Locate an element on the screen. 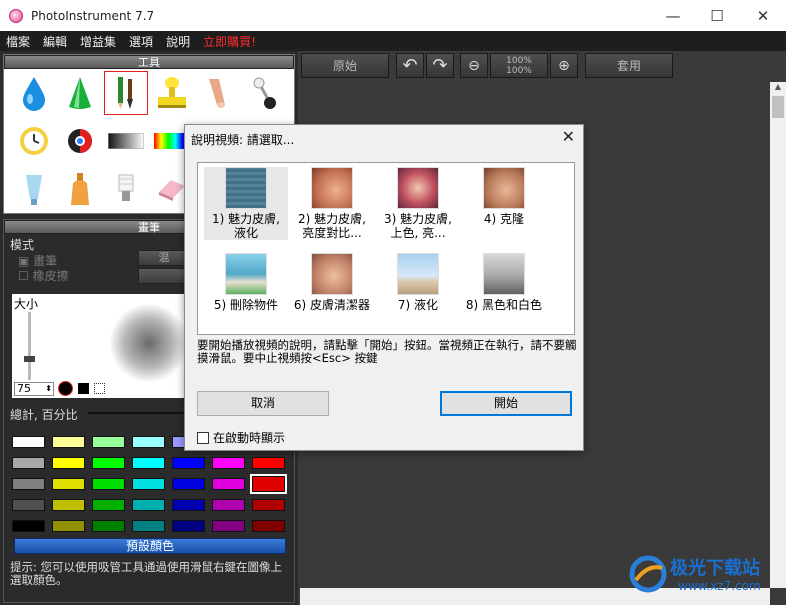  blend-button: 混 is located at coordinates (164, 258).